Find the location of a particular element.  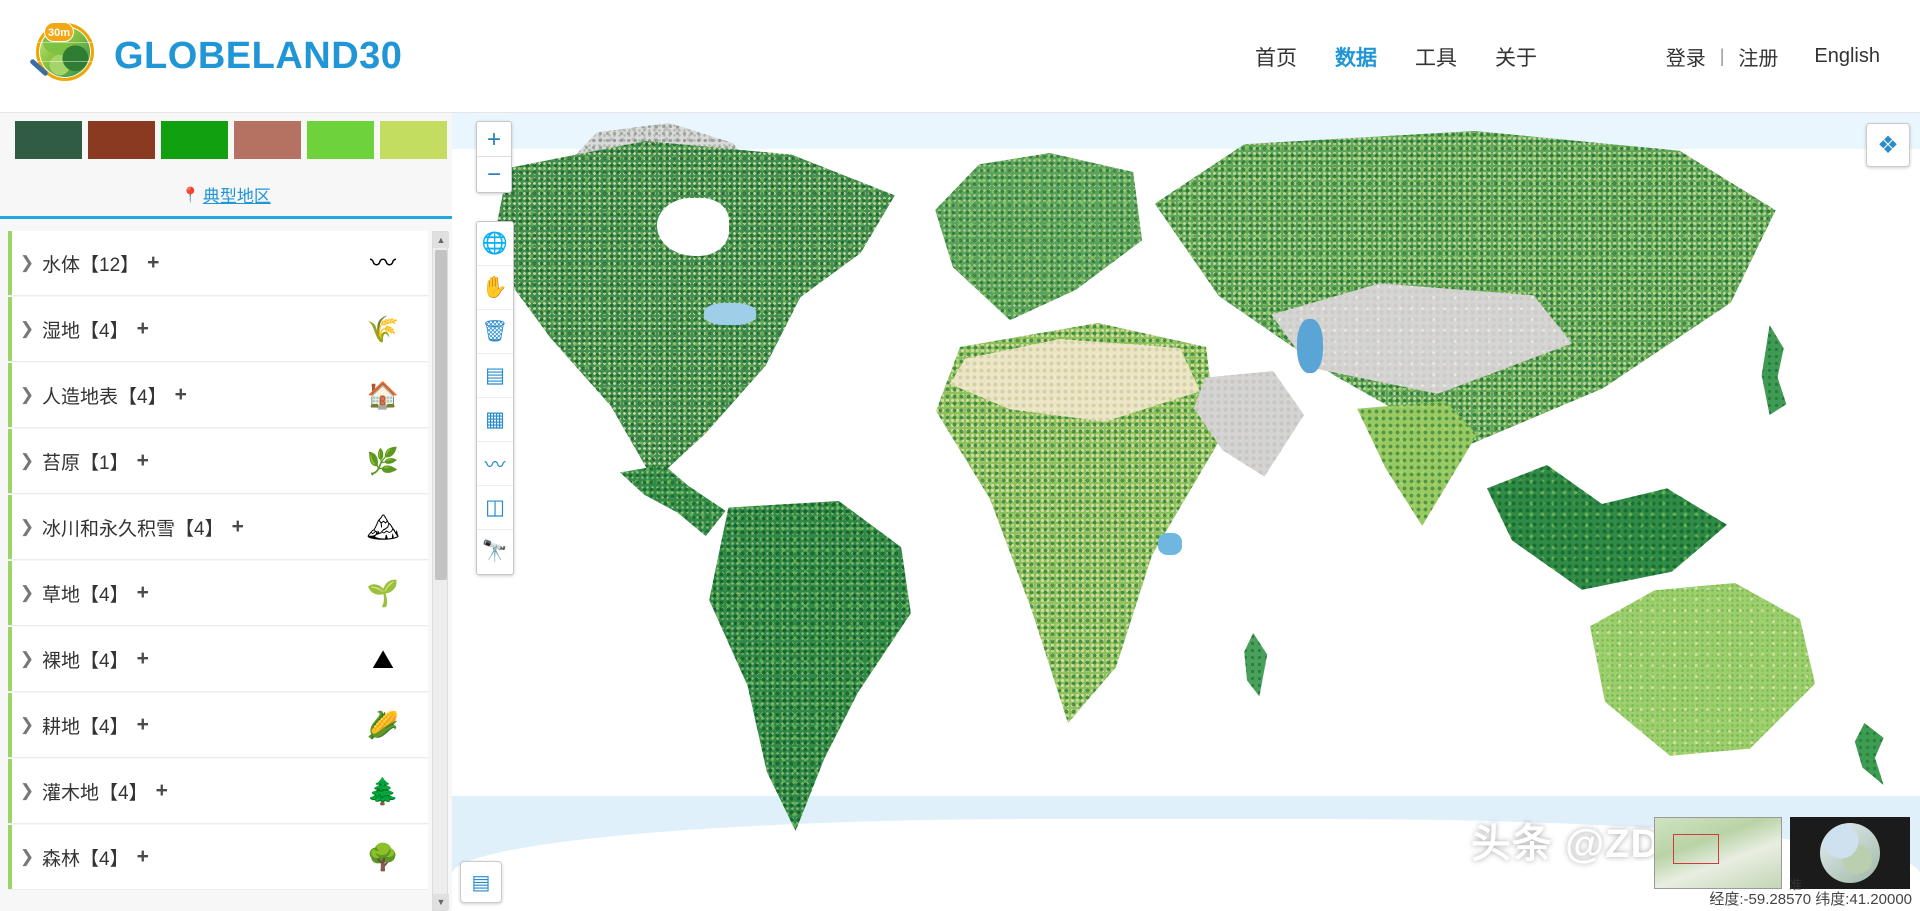

category-label: 冰川和永久积雪【4】 is located at coordinates (133, 529).